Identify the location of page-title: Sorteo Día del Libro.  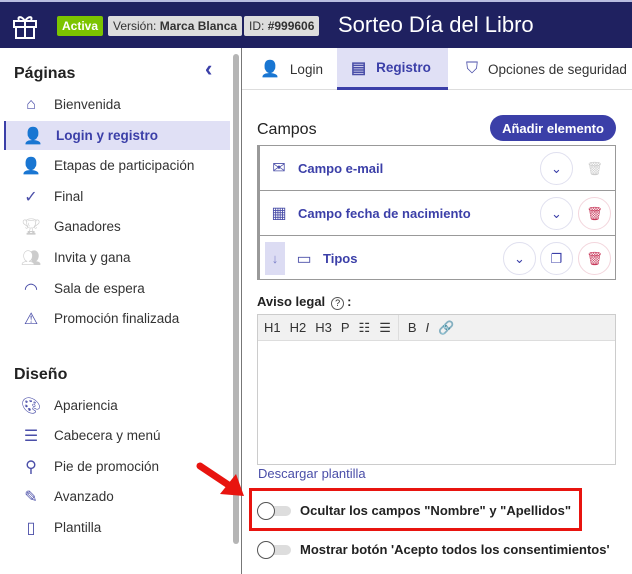
(436, 24).